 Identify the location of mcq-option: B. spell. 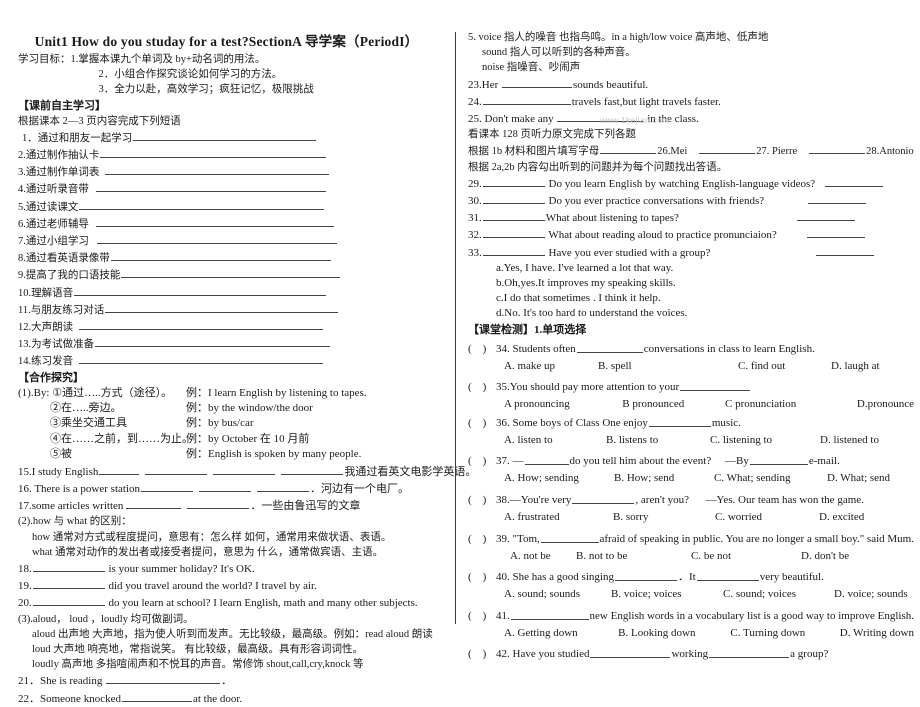
(668, 367).